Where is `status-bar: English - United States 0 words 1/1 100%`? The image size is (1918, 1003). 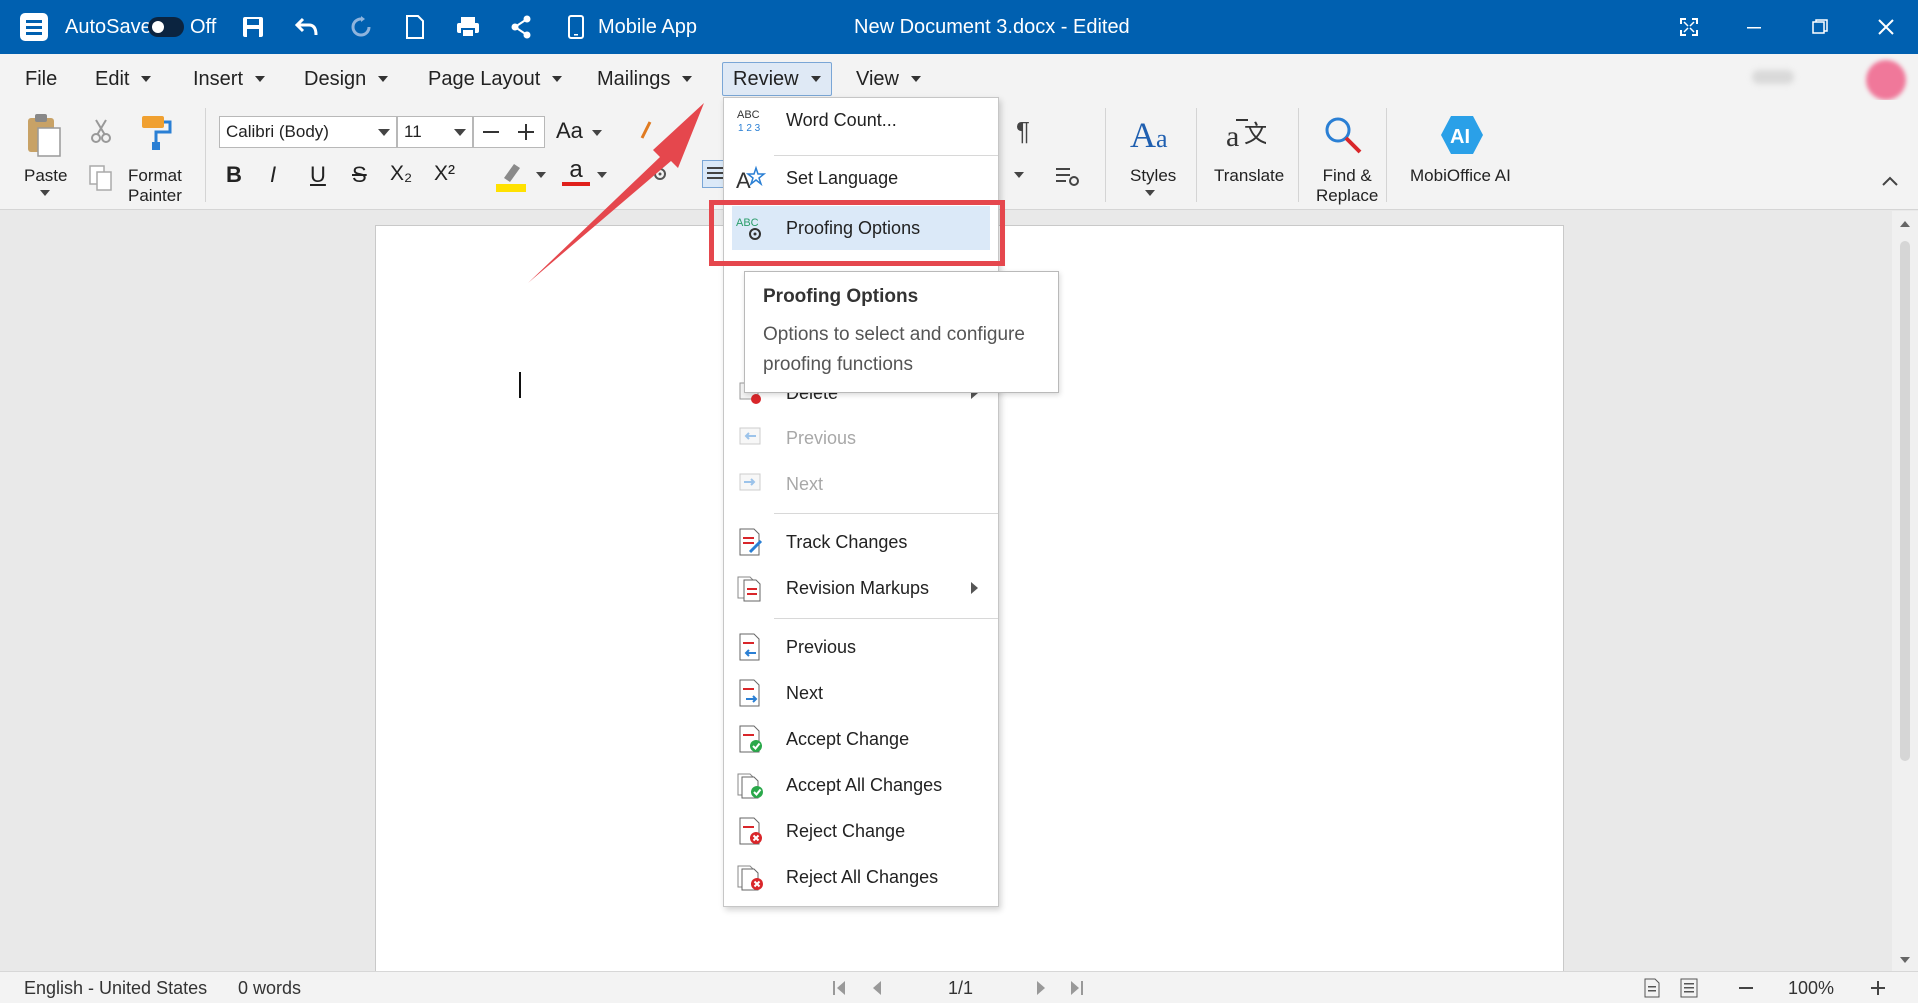
status-bar: English - United States 0 words 1/1 100% is located at coordinates (959, 987).